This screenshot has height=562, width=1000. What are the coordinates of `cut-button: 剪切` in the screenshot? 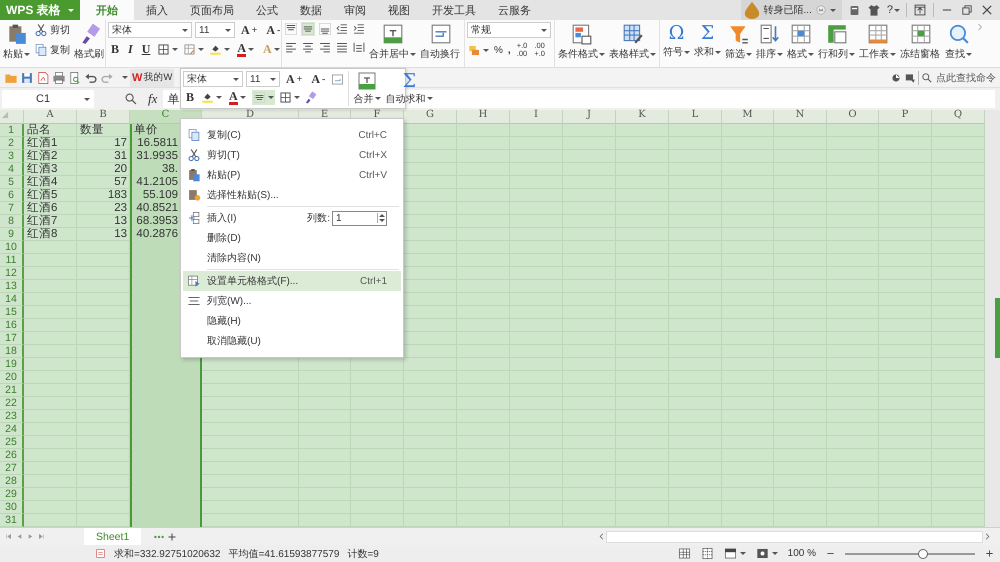 It's located at (52, 30).